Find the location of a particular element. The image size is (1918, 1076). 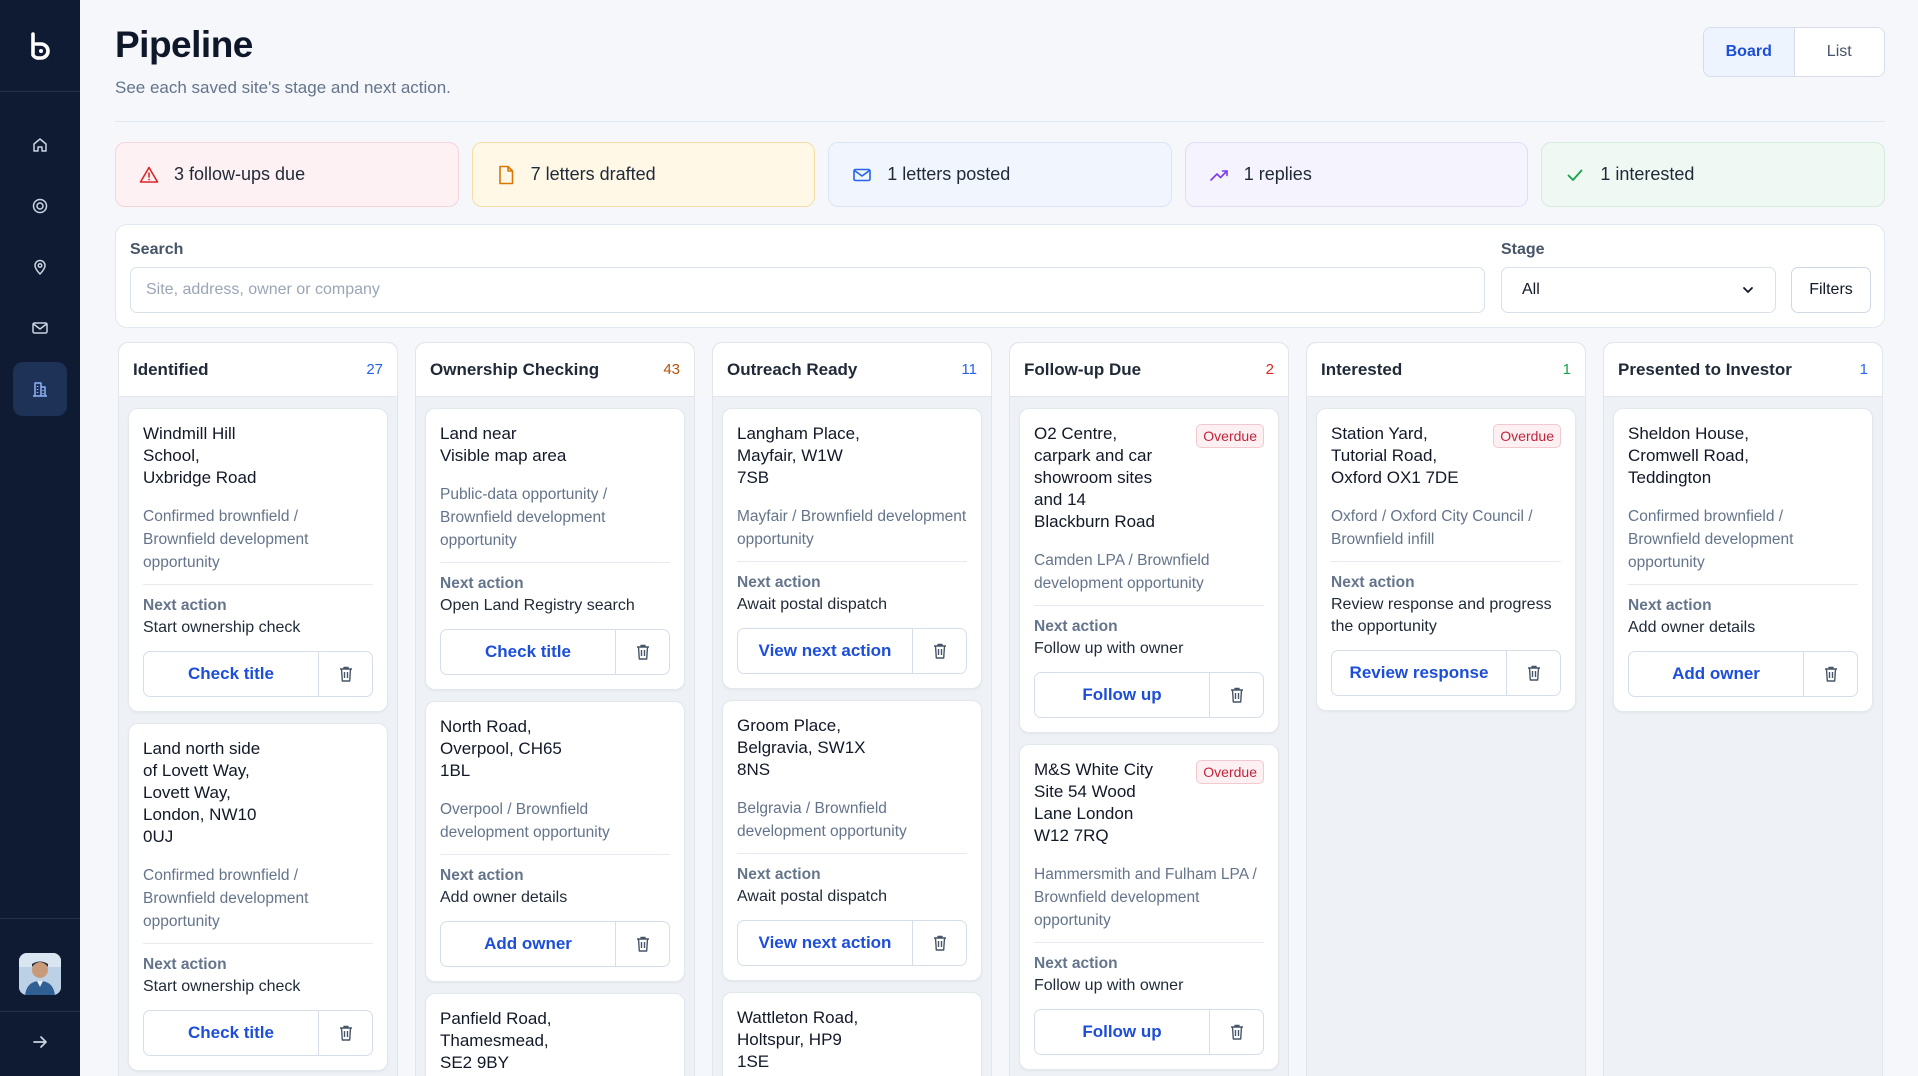

sidebar-item-home is located at coordinates (40, 145).